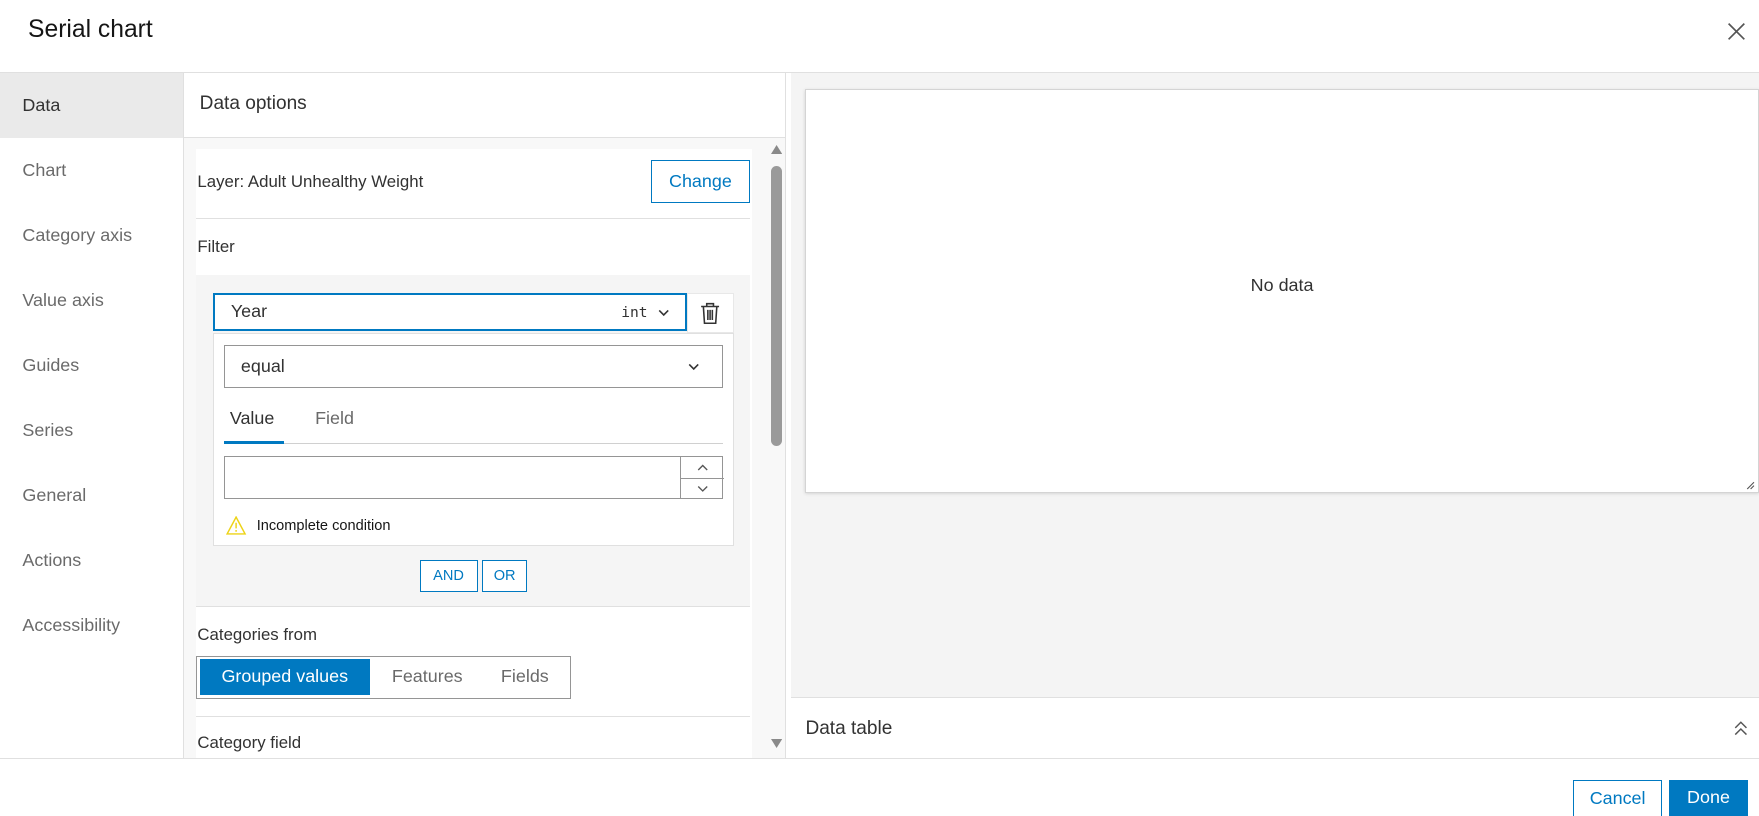 The height and width of the screenshot is (816, 1759). What do you see at coordinates (254, 442) in the screenshot?
I see `active-tab-indicator` at bounding box center [254, 442].